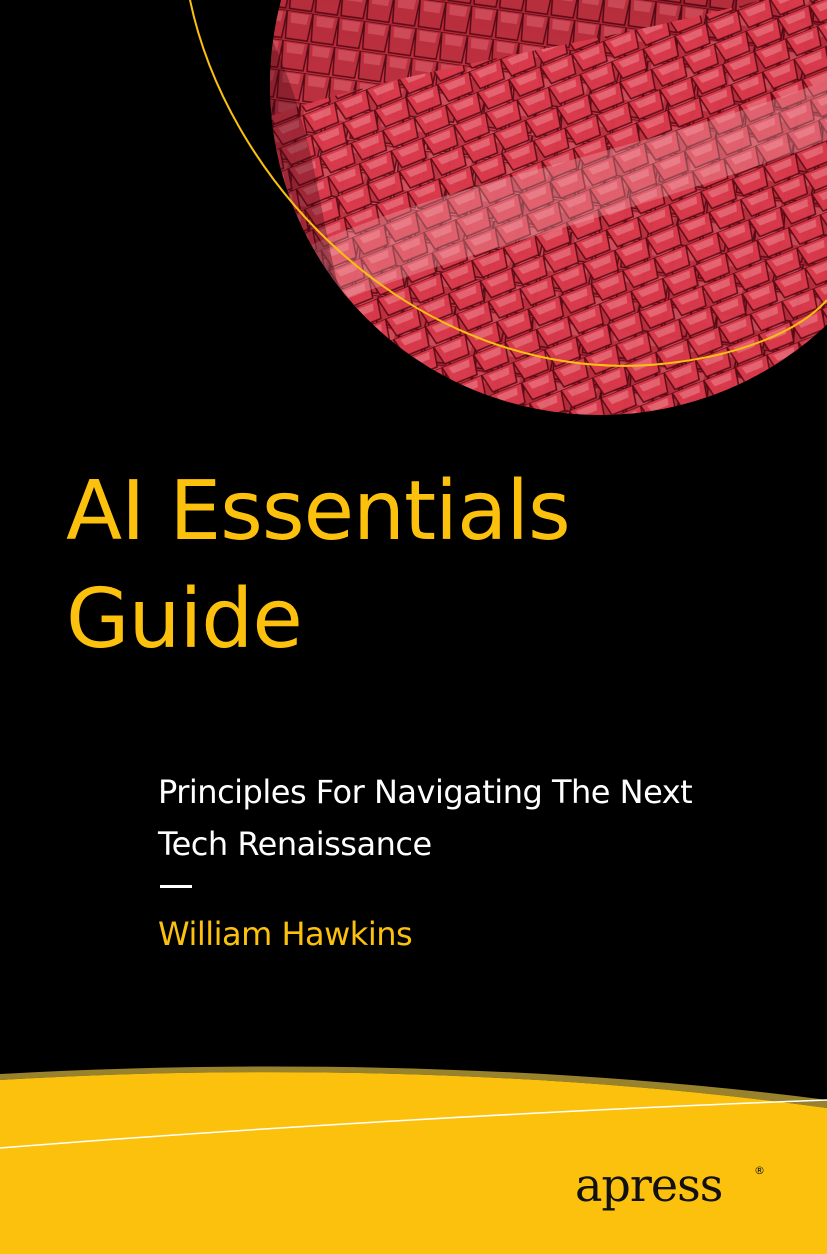 The width and height of the screenshot is (827, 1254). I want to click on book-title: AI Essentials Guide, so click(318, 566).